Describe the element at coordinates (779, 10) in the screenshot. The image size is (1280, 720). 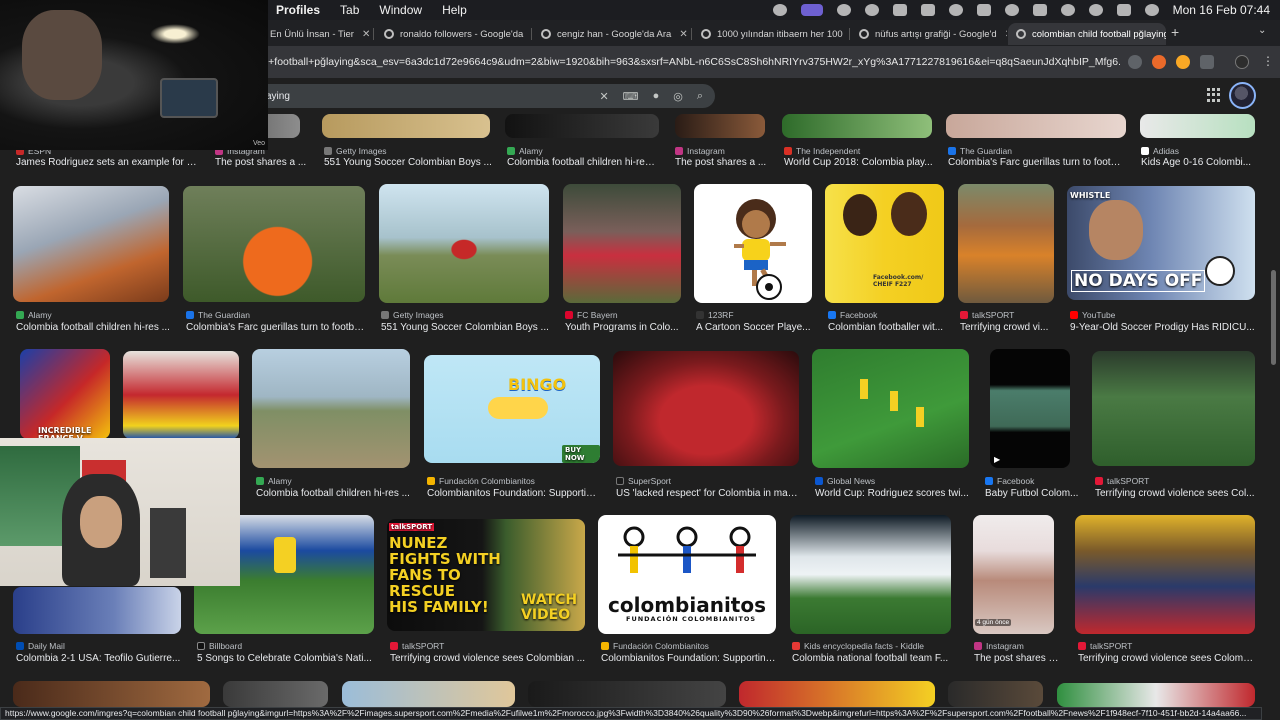
I see `creative-cloud-icon` at that location.